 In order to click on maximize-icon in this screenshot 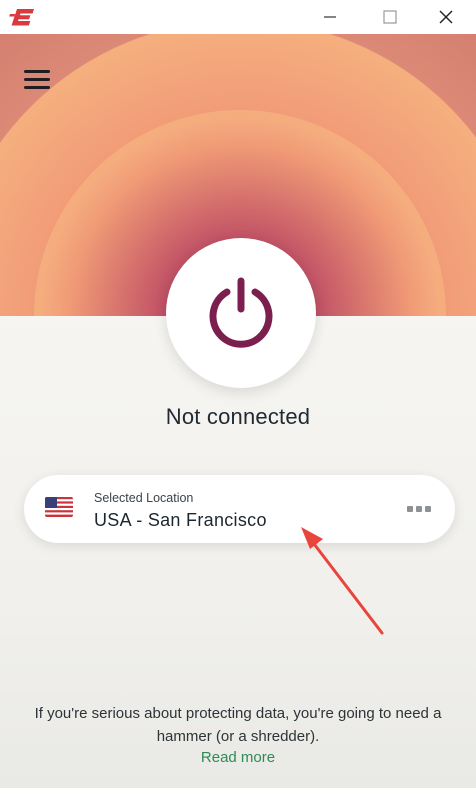, I will do `click(390, 17)`.